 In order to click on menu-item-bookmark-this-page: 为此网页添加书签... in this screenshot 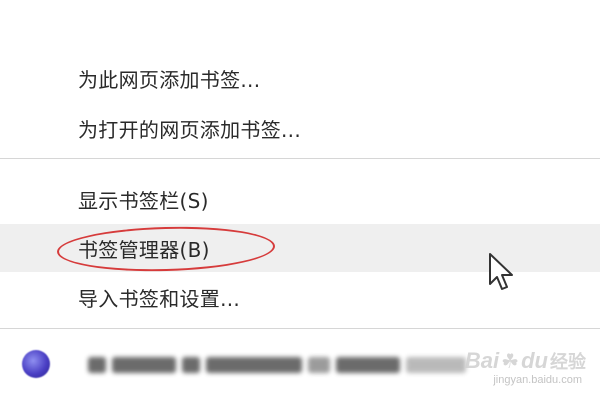, I will do `click(300, 78)`.